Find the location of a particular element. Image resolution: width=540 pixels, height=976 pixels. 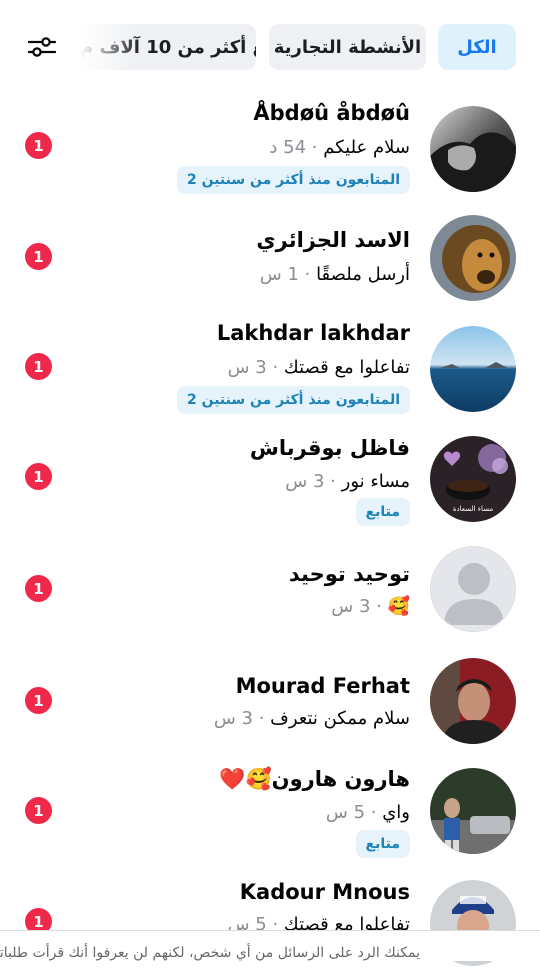

sender-name: فاظل بوقرباش is located at coordinates (329, 448).